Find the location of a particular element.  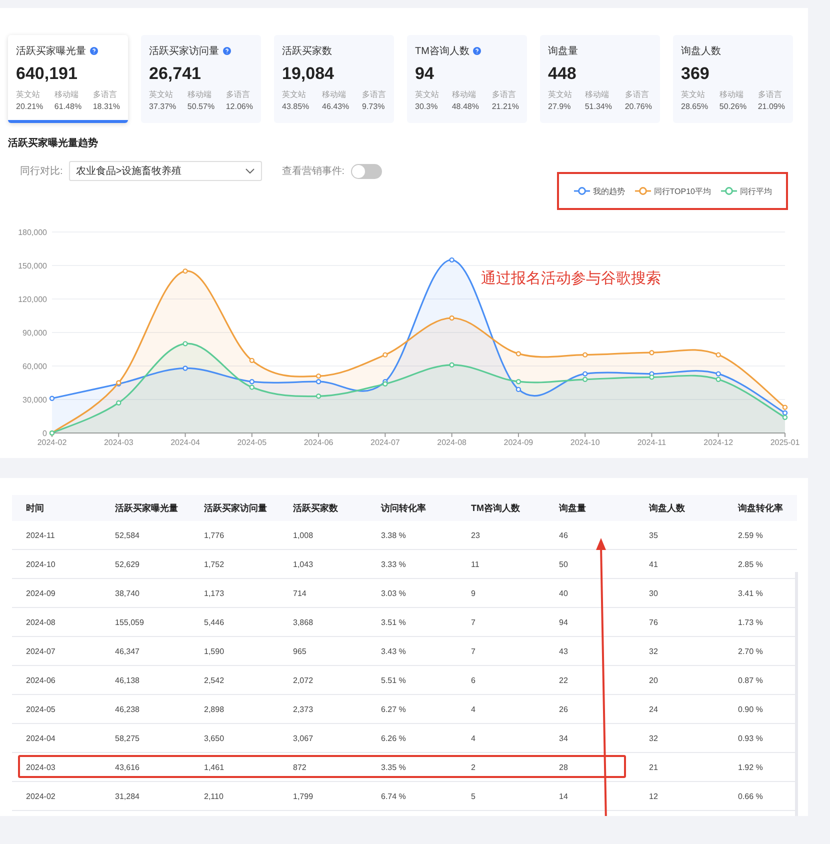

metric-value: 19,084 is located at coordinates (308, 74).